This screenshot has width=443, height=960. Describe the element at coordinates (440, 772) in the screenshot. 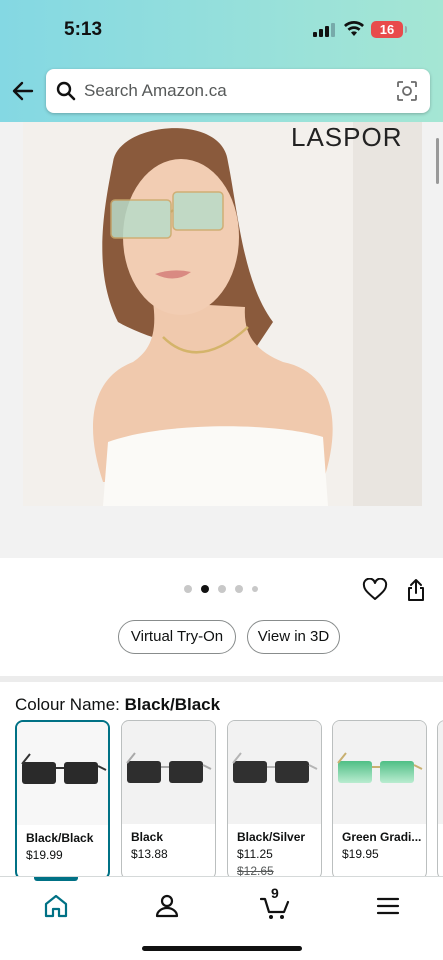

I see `swatch-image` at that location.